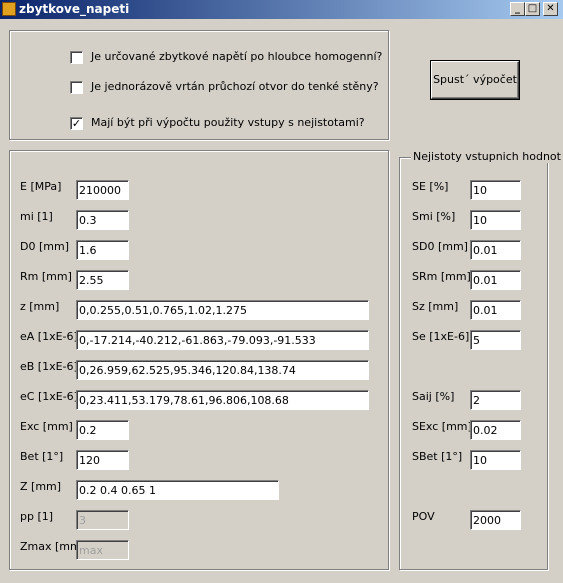  Describe the element at coordinates (76, 57) in the screenshot. I see `homogeneous-checkbox` at that location.